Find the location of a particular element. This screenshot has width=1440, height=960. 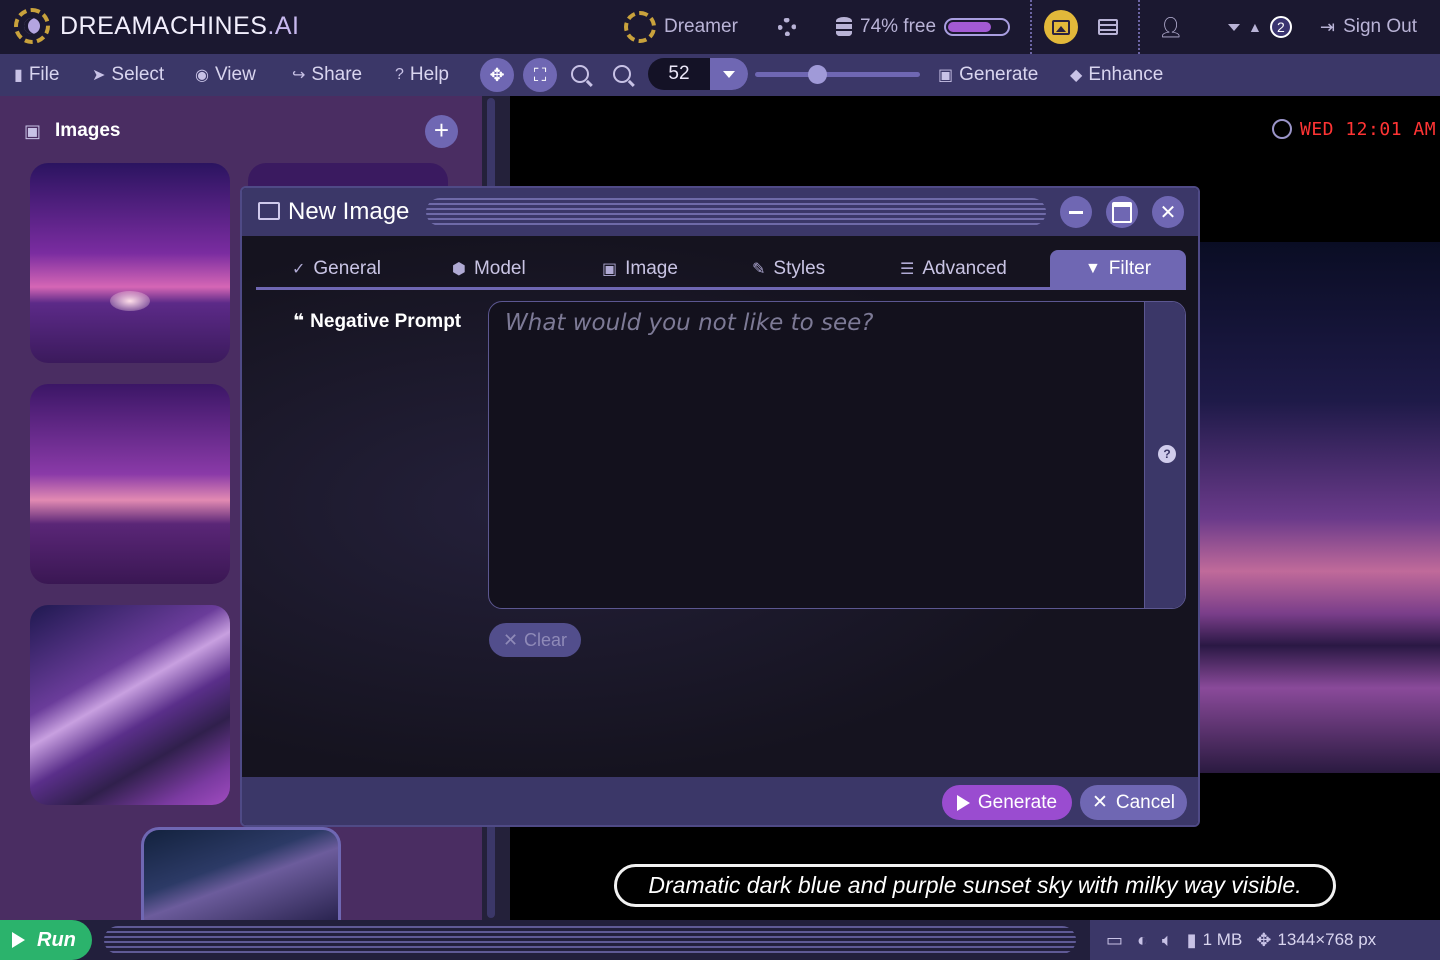

profile-menu: Dreamer is located at coordinates (681, 27).